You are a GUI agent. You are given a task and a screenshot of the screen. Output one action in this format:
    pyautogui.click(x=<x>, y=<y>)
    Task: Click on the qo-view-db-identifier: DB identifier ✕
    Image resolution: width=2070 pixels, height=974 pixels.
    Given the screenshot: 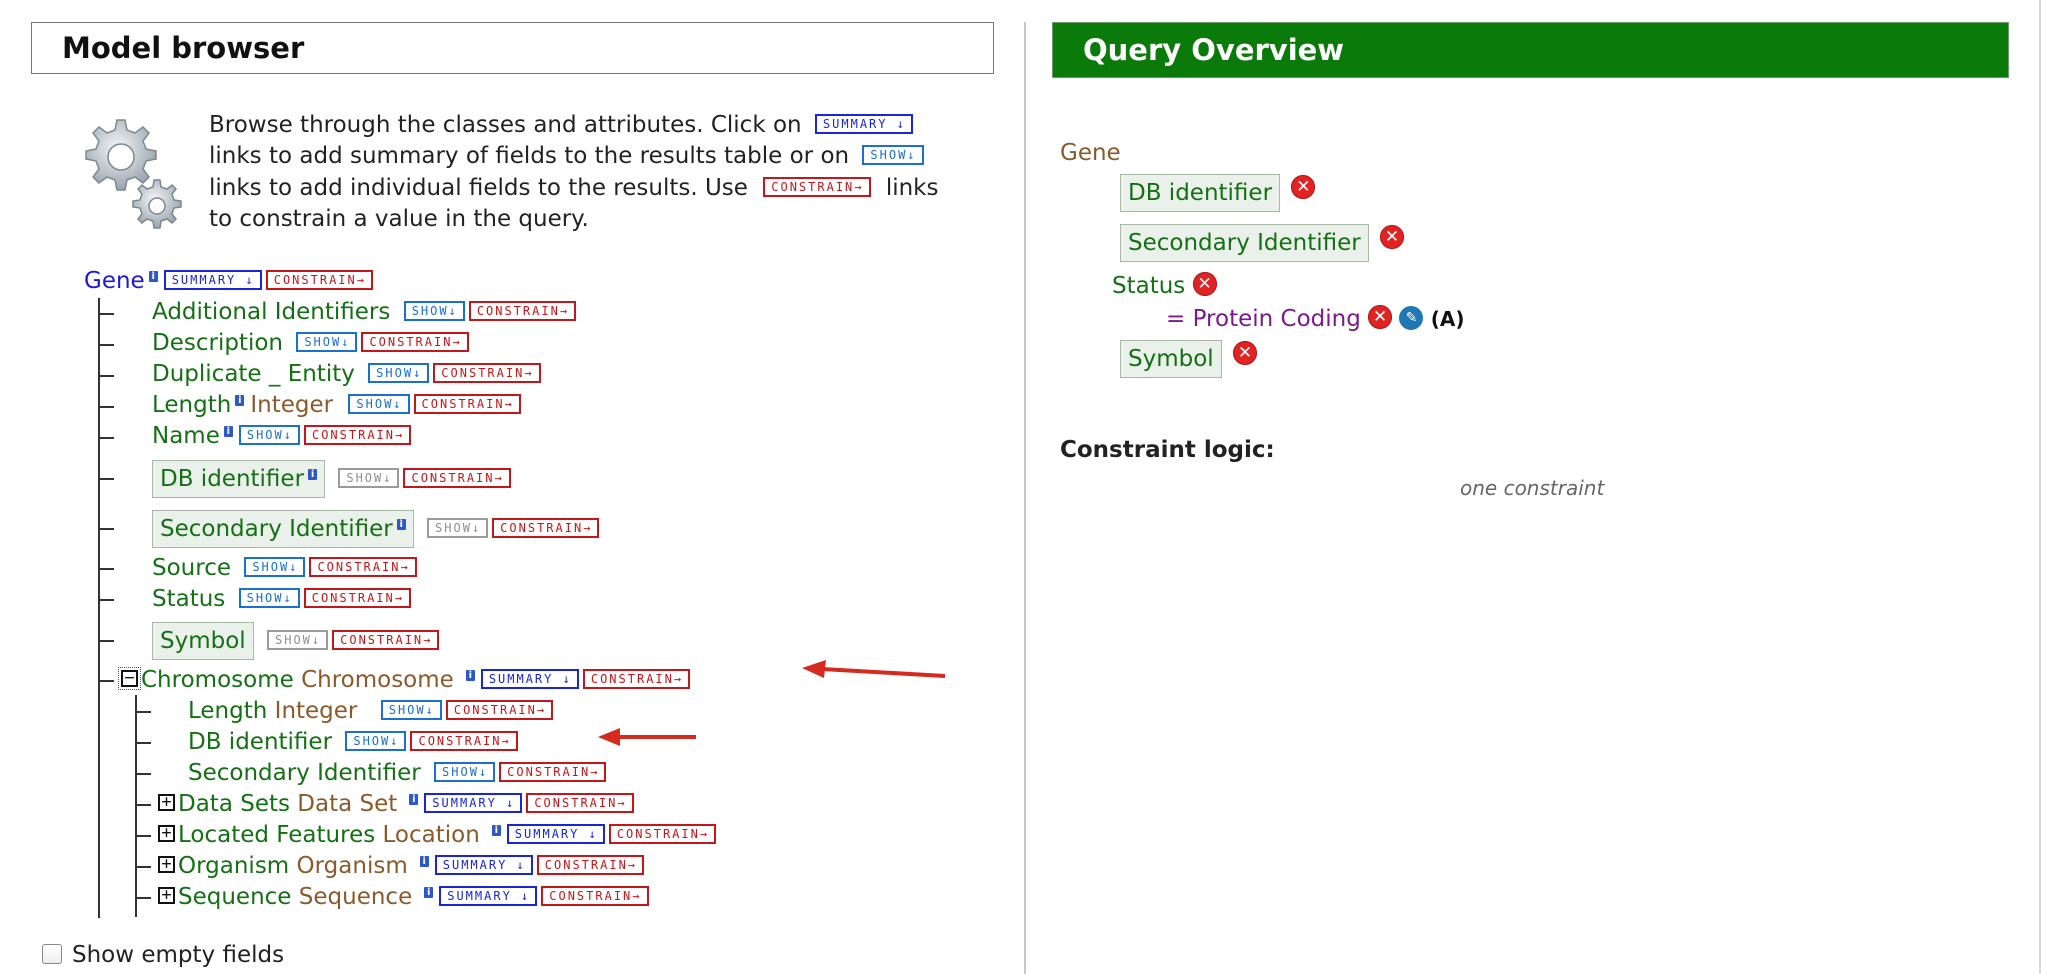 What is the action you would take?
    pyautogui.click(x=1218, y=193)
    